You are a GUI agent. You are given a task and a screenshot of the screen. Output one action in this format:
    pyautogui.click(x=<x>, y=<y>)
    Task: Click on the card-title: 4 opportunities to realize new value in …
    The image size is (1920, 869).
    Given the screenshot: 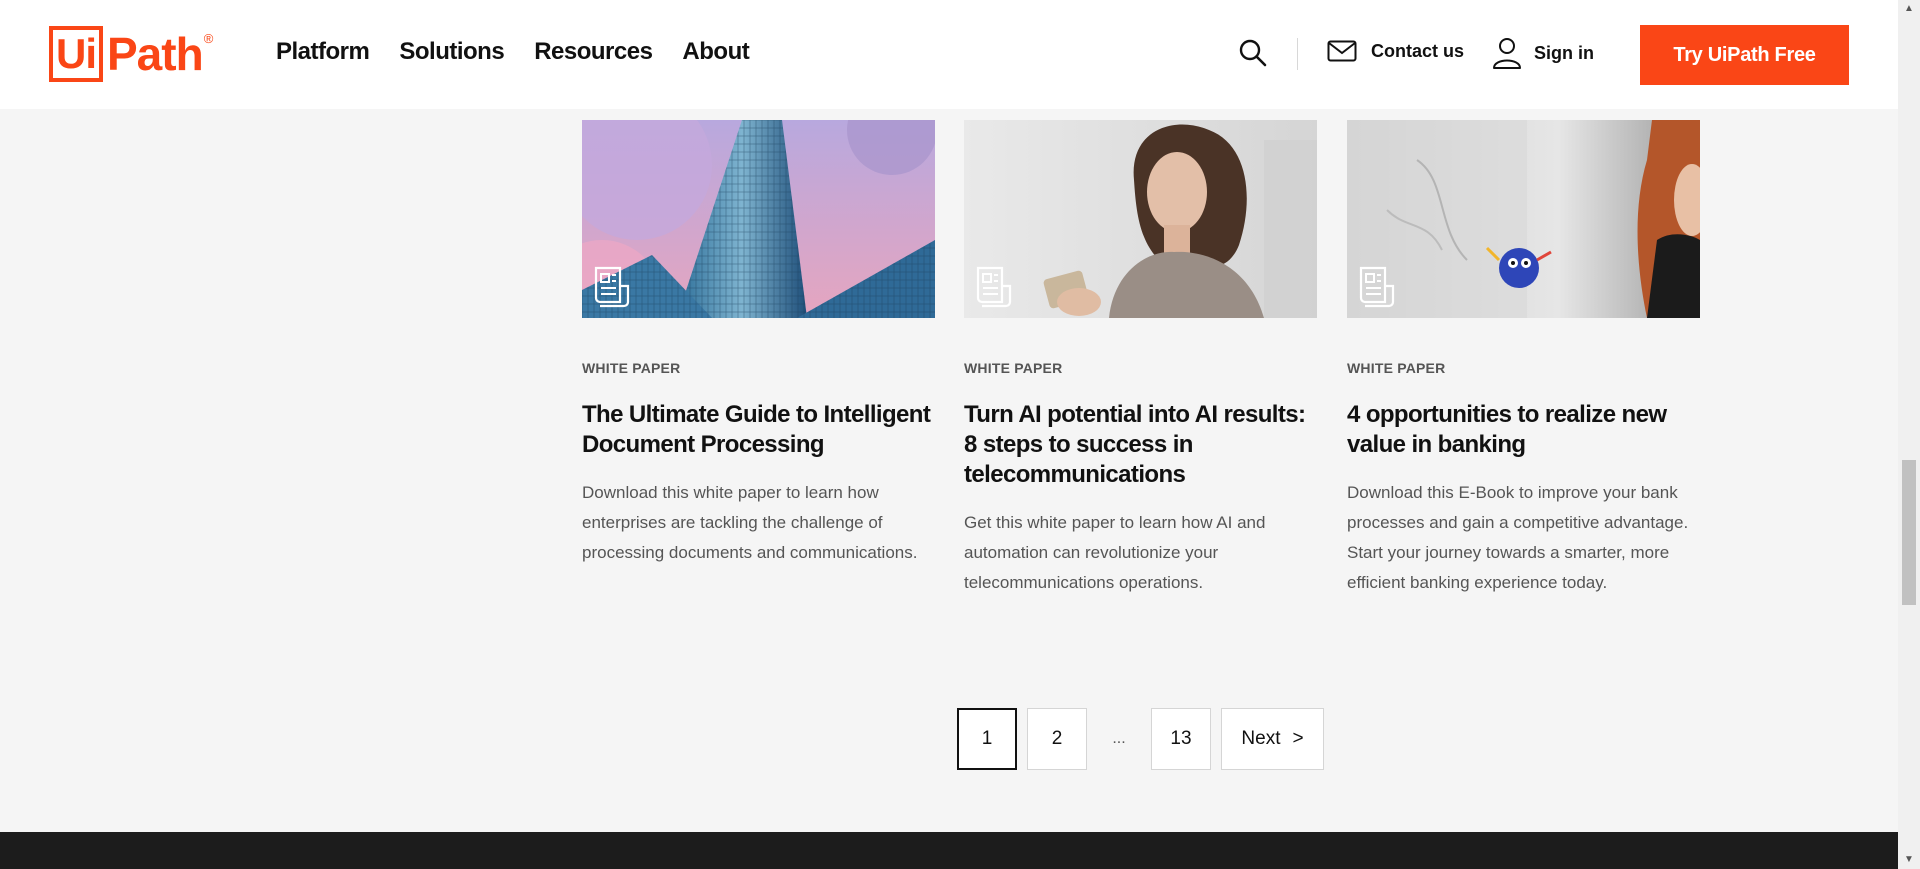 What is the action you would take?
    pyautogui.click(x=1523, y=430)
    